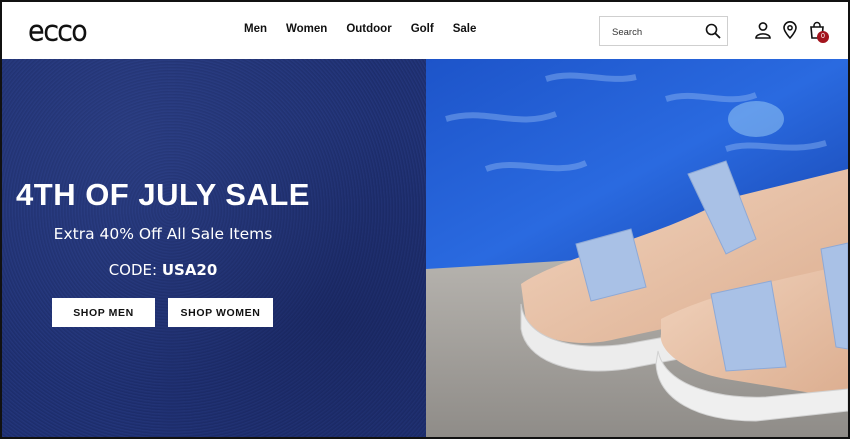 The image size is (850, 439). I want to click on sale-subtitle: Extra 40% Off All Sale Items, so click(163, 234).